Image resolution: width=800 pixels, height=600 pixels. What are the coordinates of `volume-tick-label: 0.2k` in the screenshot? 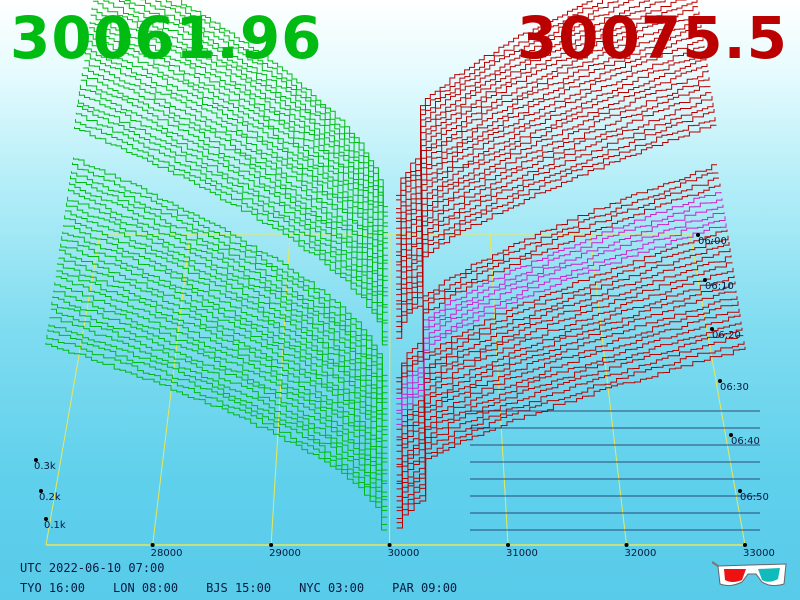 It's located at (50, 497).